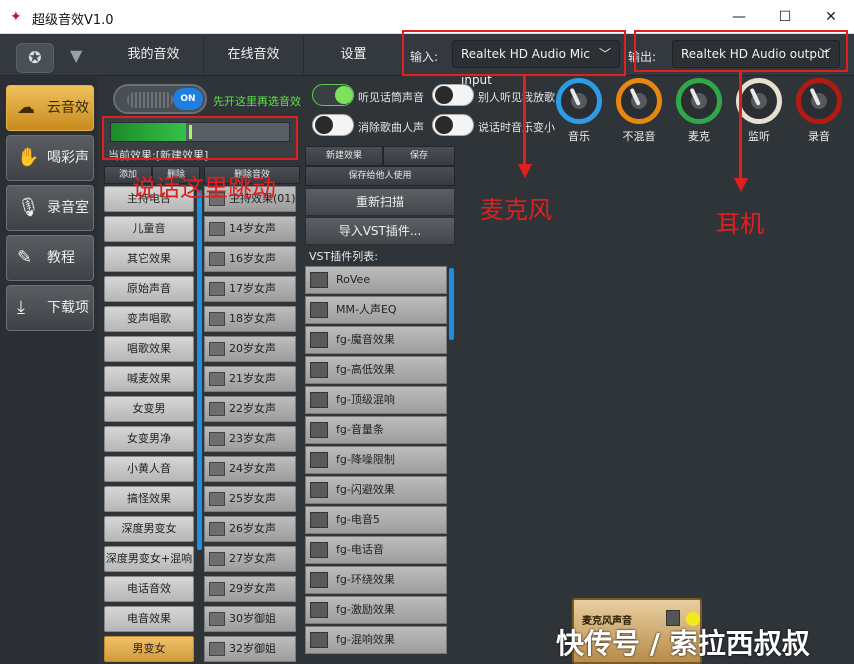  I want to click on effect-item-label: 22岁女声, so click(252, 408).